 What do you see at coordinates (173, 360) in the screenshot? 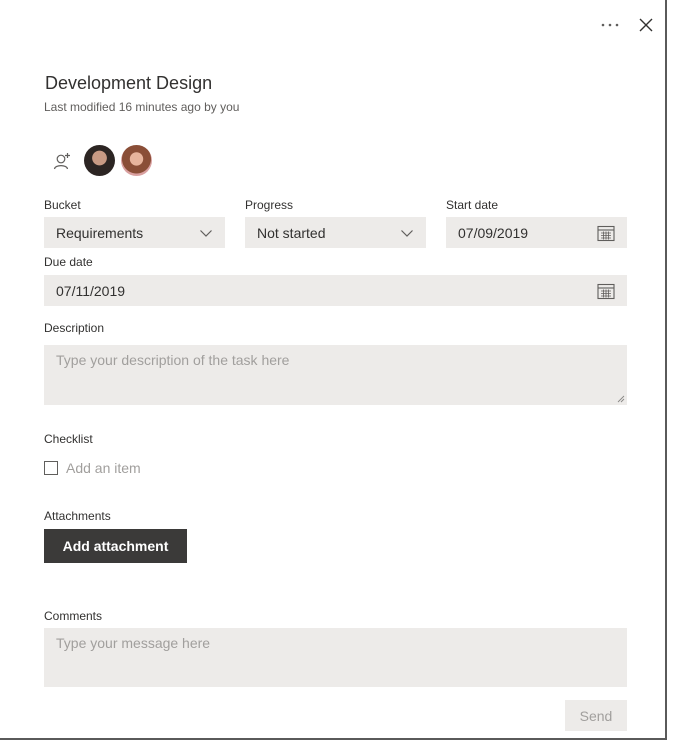
I see `description-placeholder: Type your description of the task here` at bounding box center [173, 360].